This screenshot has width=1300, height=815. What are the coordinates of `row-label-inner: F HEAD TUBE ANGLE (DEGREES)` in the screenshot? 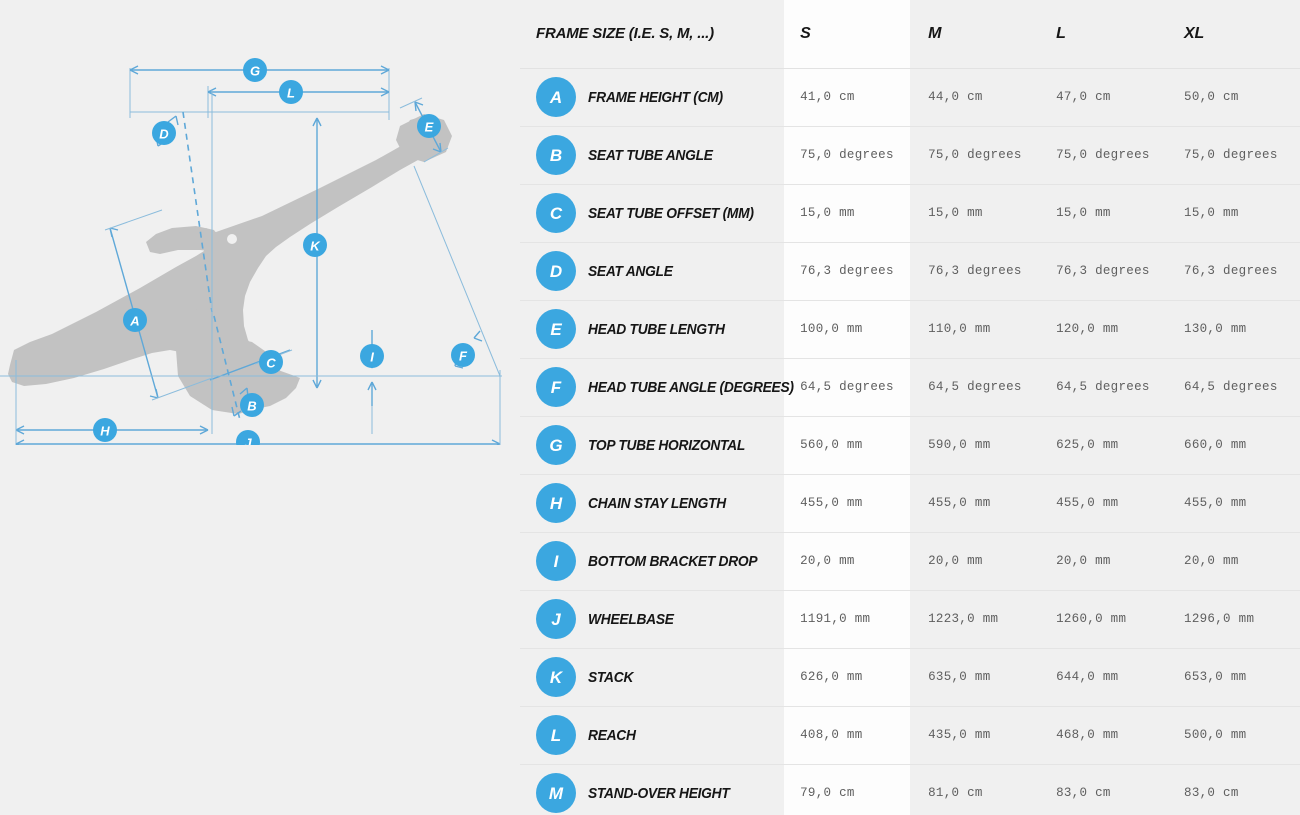 It's located at (665, 387).